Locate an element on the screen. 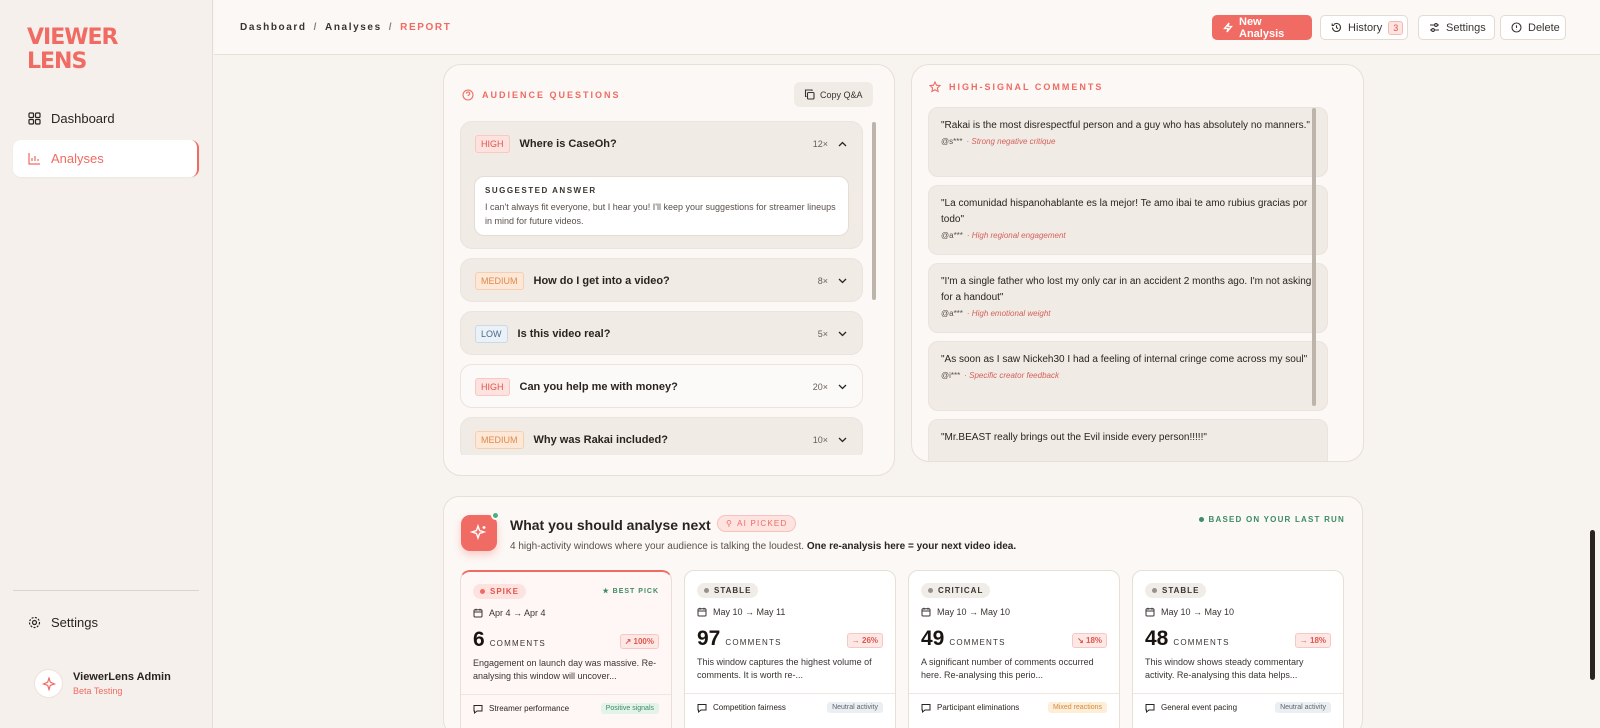  questions-scrollbar is located at coordinates (874, 211).